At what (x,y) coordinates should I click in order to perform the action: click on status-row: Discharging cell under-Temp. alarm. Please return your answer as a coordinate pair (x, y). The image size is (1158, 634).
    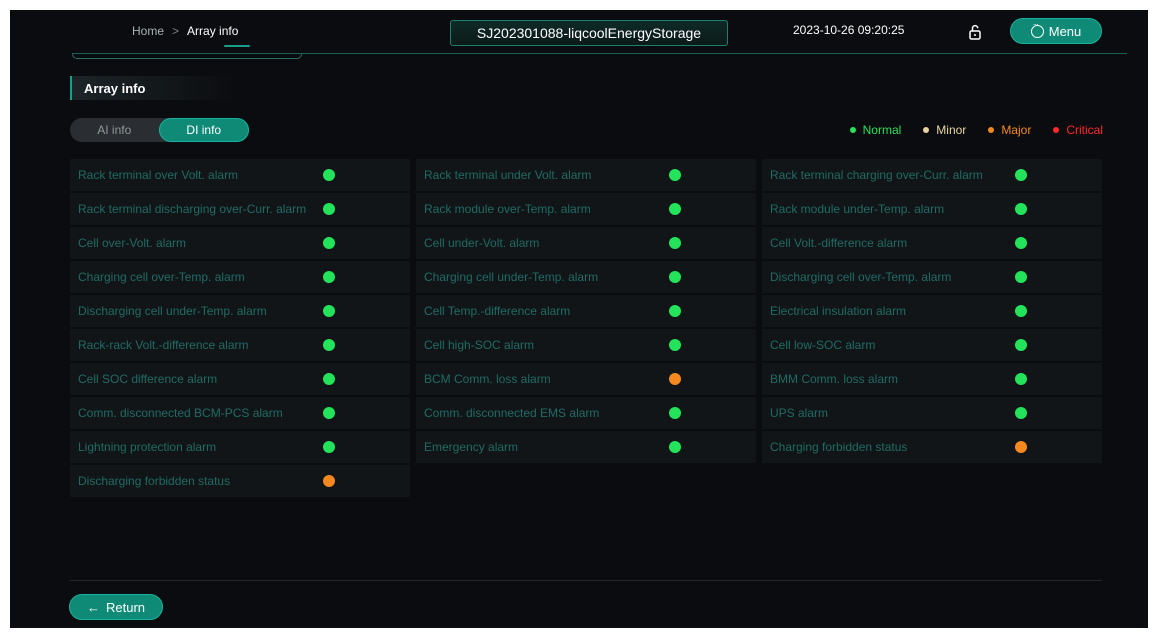
    Looking at the image, I should click on (240, 311).